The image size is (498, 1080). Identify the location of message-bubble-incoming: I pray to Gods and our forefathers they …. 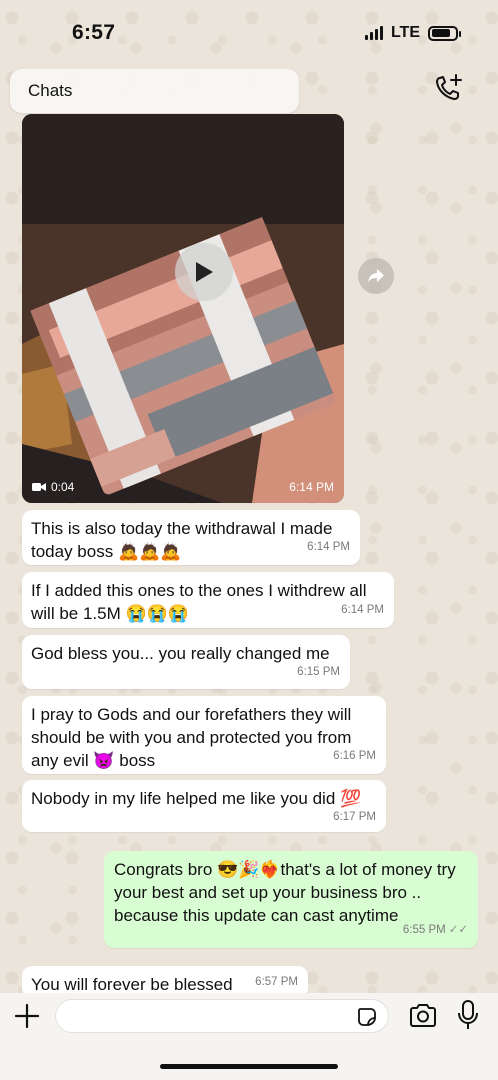
(204, 735).